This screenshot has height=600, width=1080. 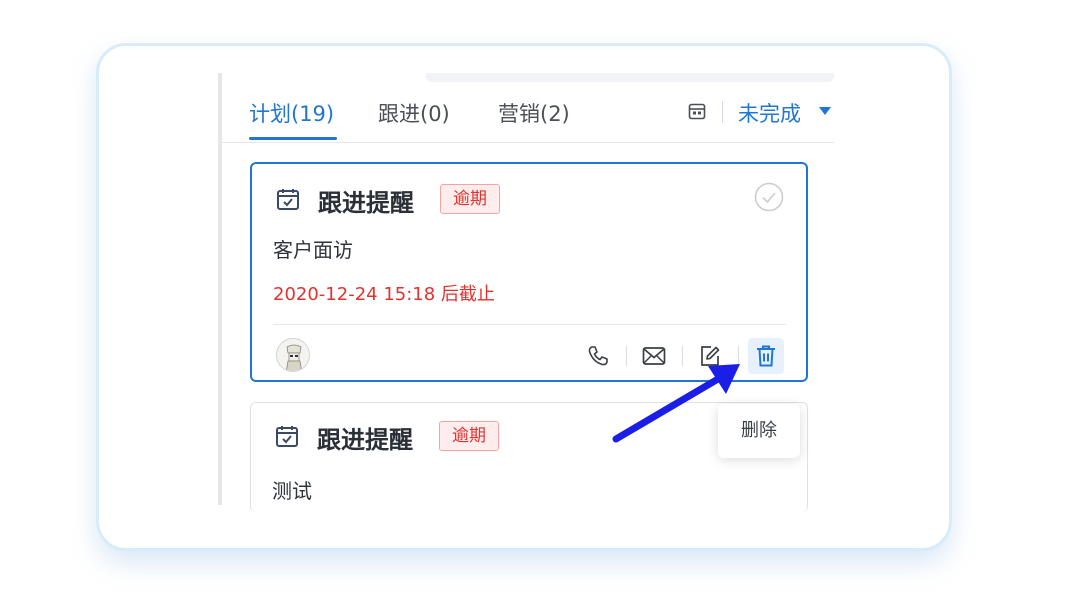 I want to click on avatar, so click(x=293, y=355).